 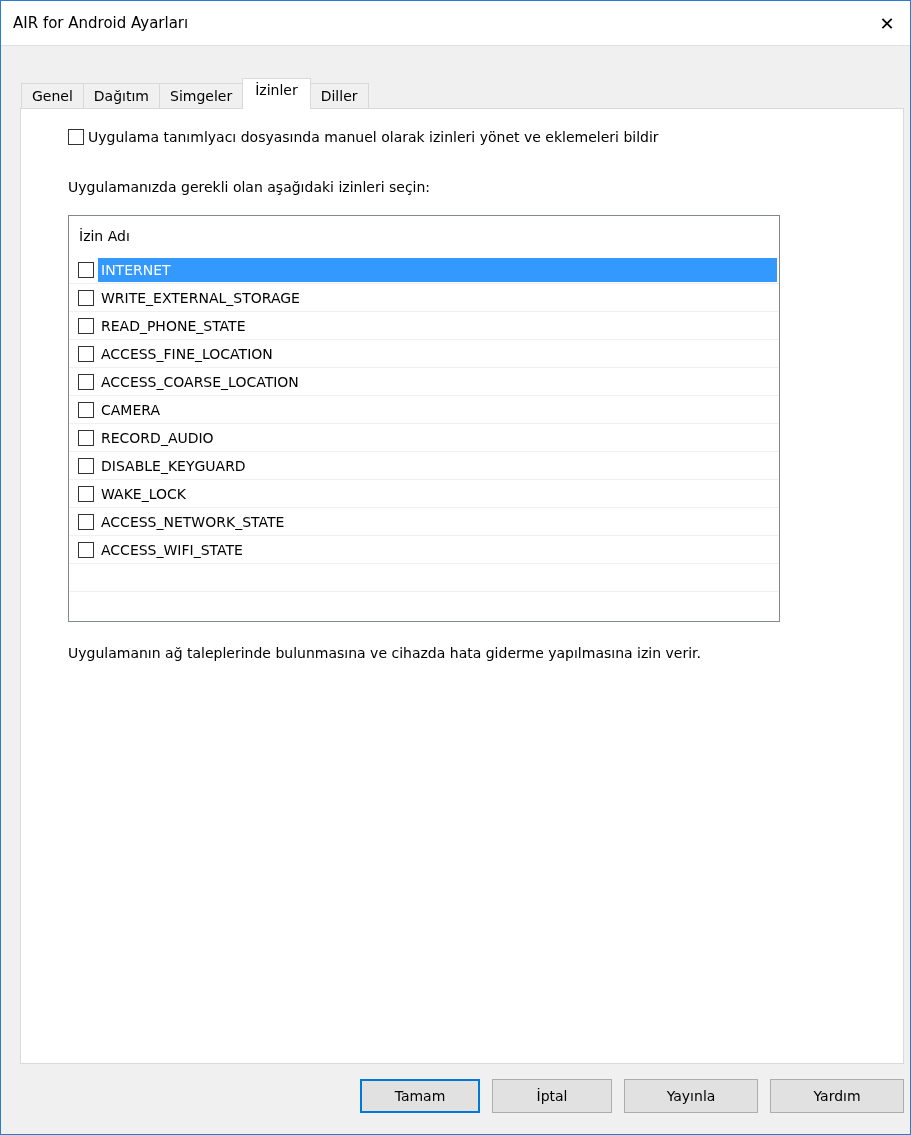 What do you see at coordinates (104, 236) in the screenshot?
I see `column-header: İzin Adı` at bounding box center [104, 236].